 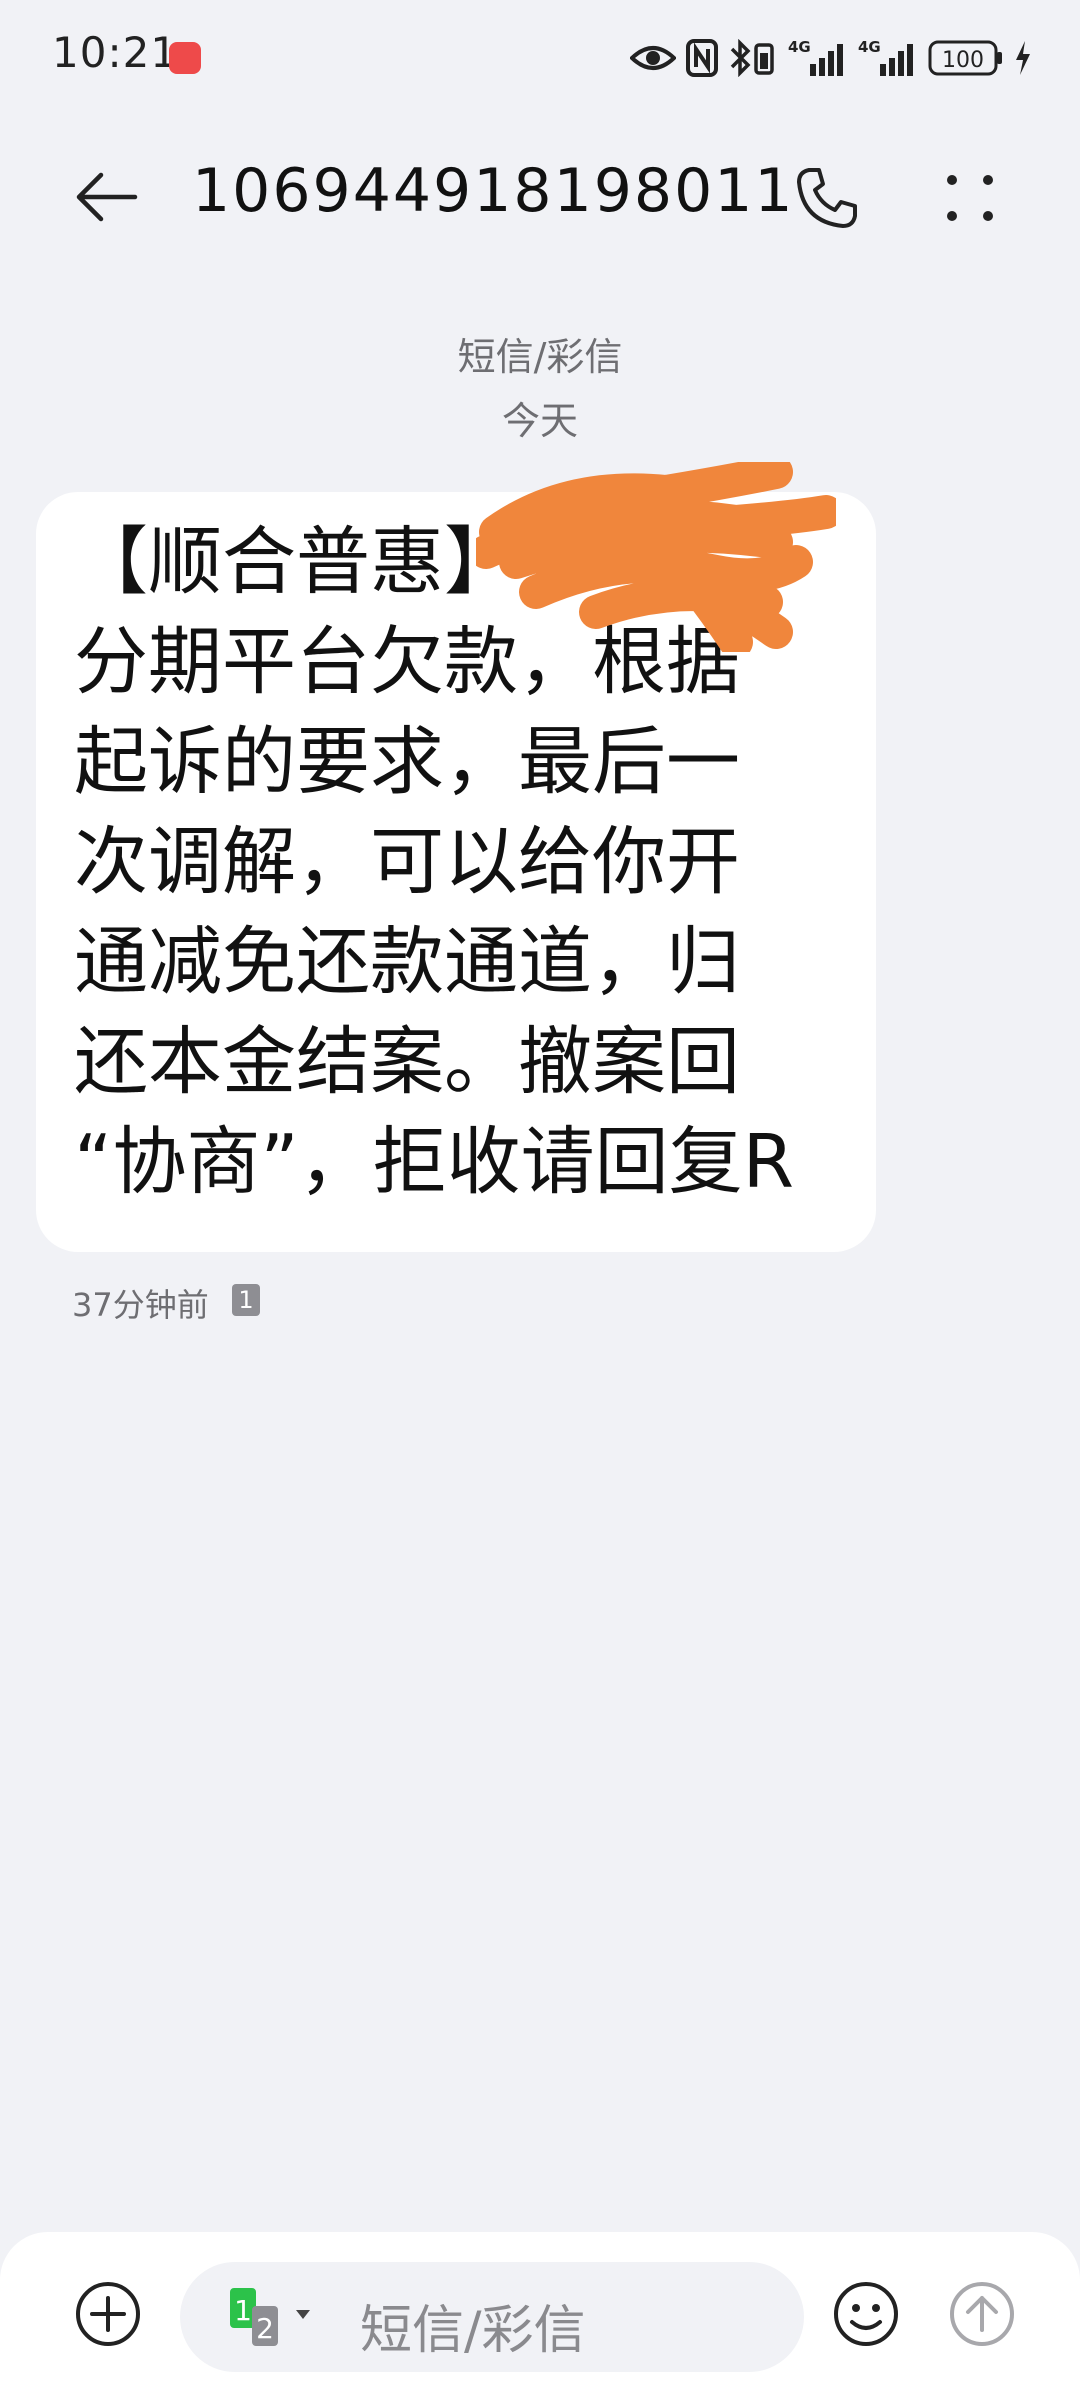 I want to click on emoji-icon, so click(x=866, y=2314).